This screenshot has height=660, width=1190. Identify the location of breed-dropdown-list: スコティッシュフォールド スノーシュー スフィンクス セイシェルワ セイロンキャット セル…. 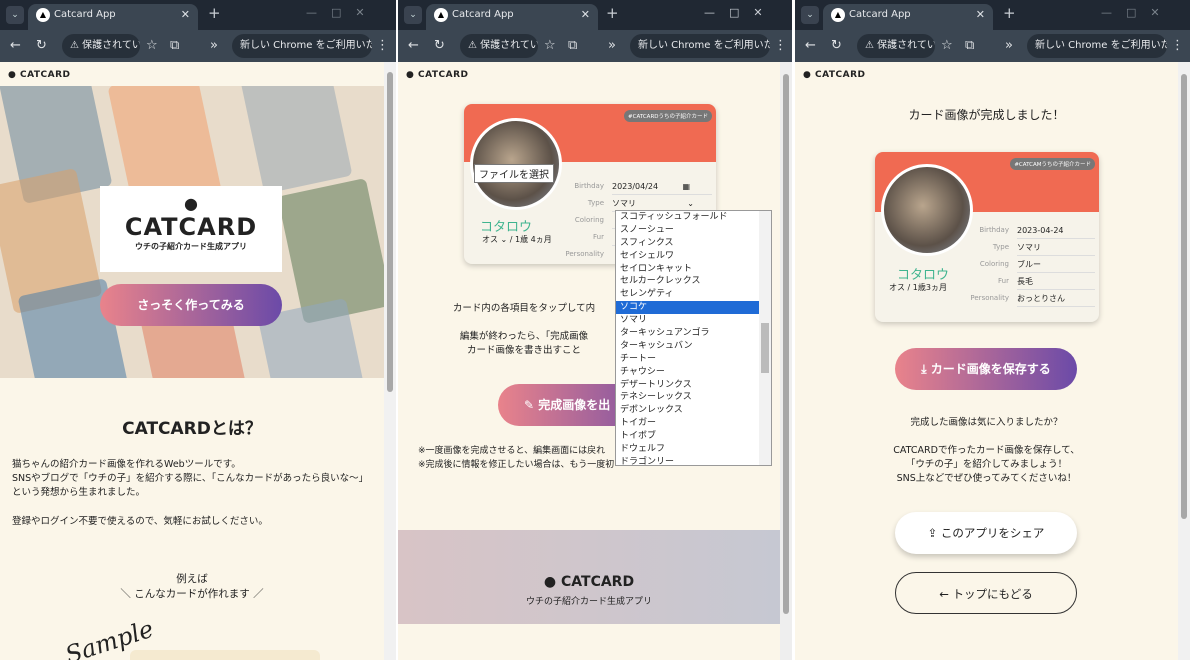
(693, 338).